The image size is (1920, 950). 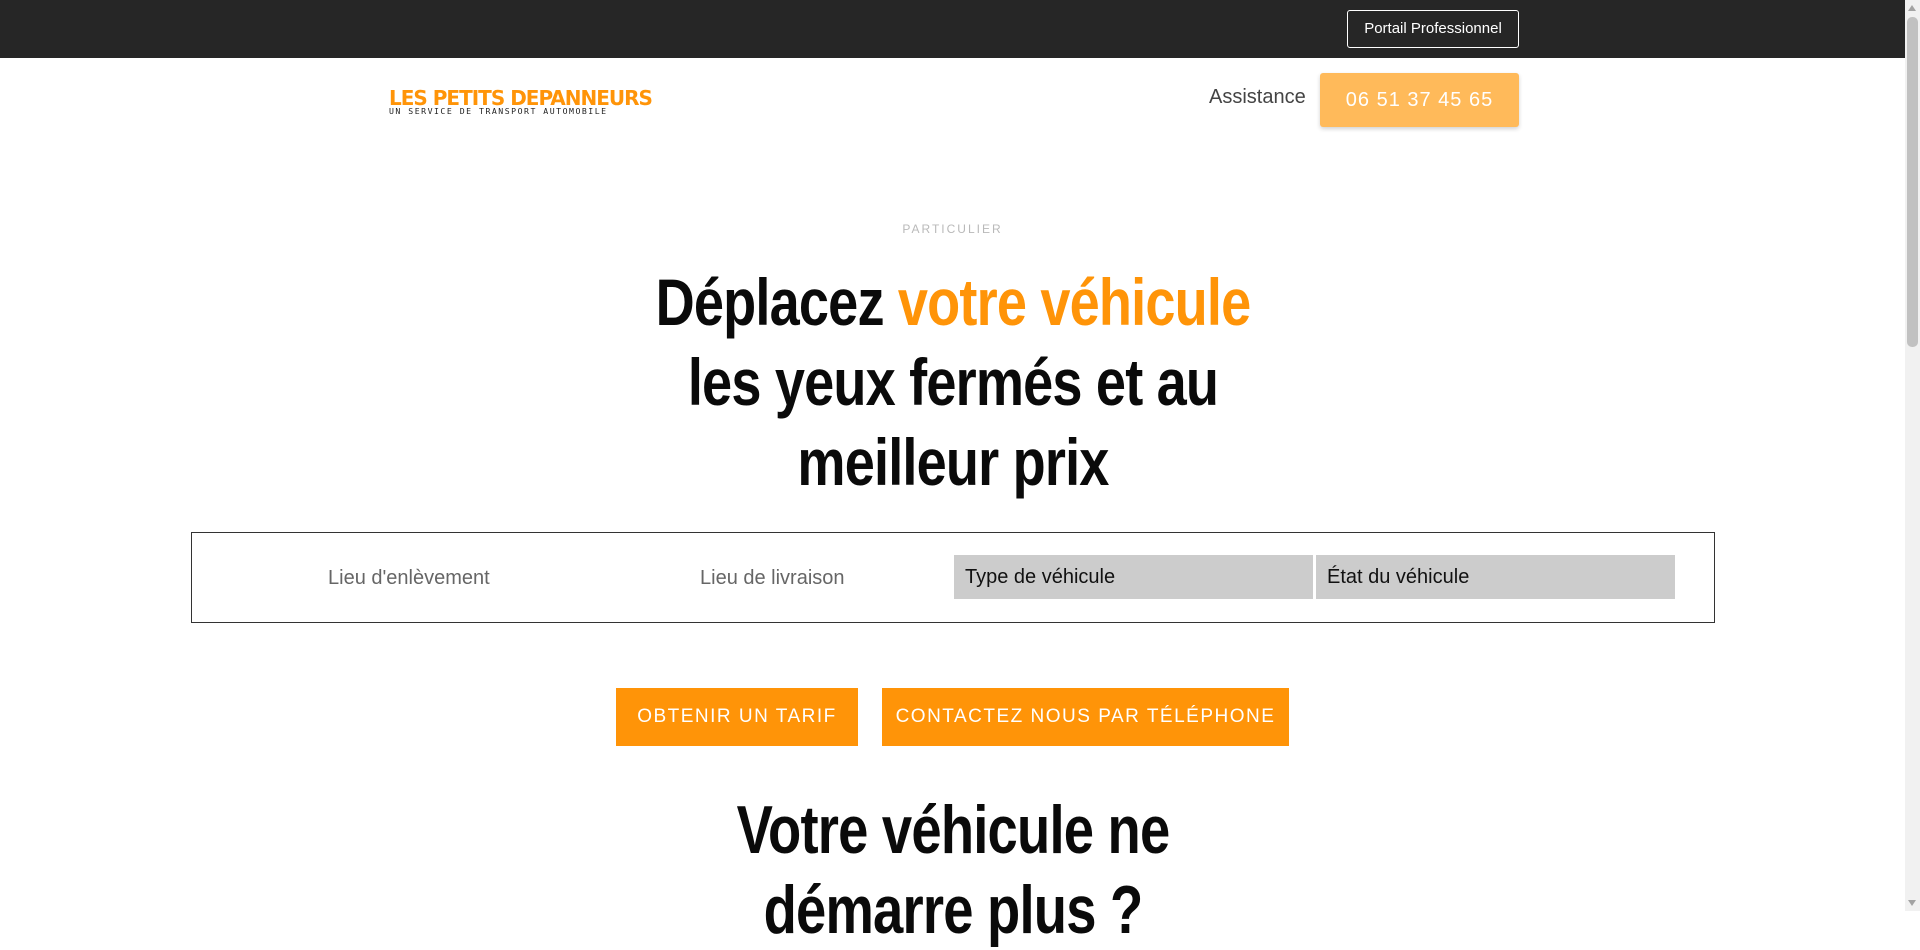 I want to click on hero-title-part2: les yeux fermés et au meilleur prix, so click(x=953, y=422).